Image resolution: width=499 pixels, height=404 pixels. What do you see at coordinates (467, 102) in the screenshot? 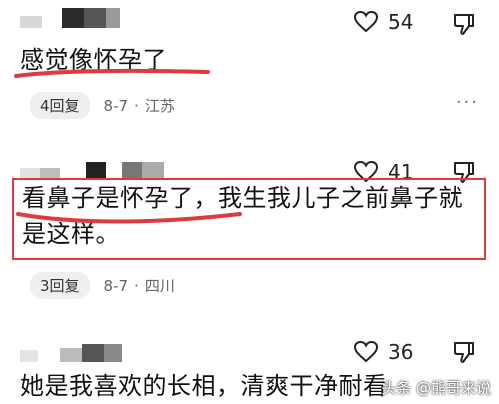
I see `more-dots-icon: ···` at bounding box center [467, 102].